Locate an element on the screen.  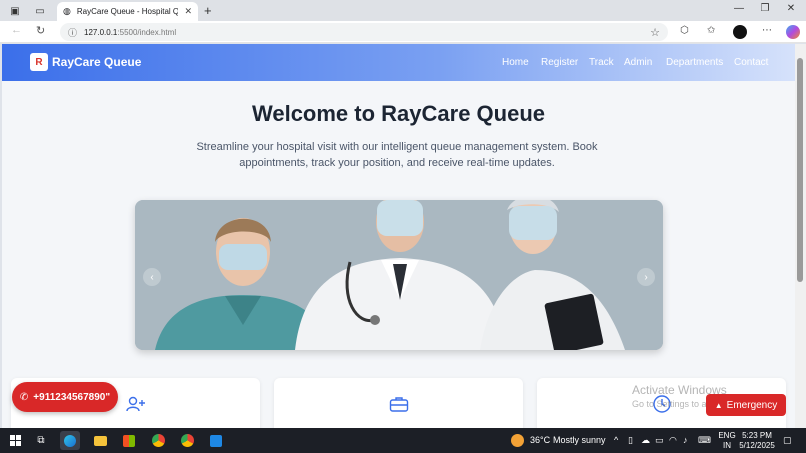
emergency-button: ▲ Emergency is located at coordinates (746, 405).